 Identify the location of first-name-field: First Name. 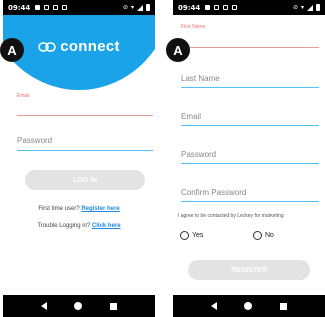
(250, 36).